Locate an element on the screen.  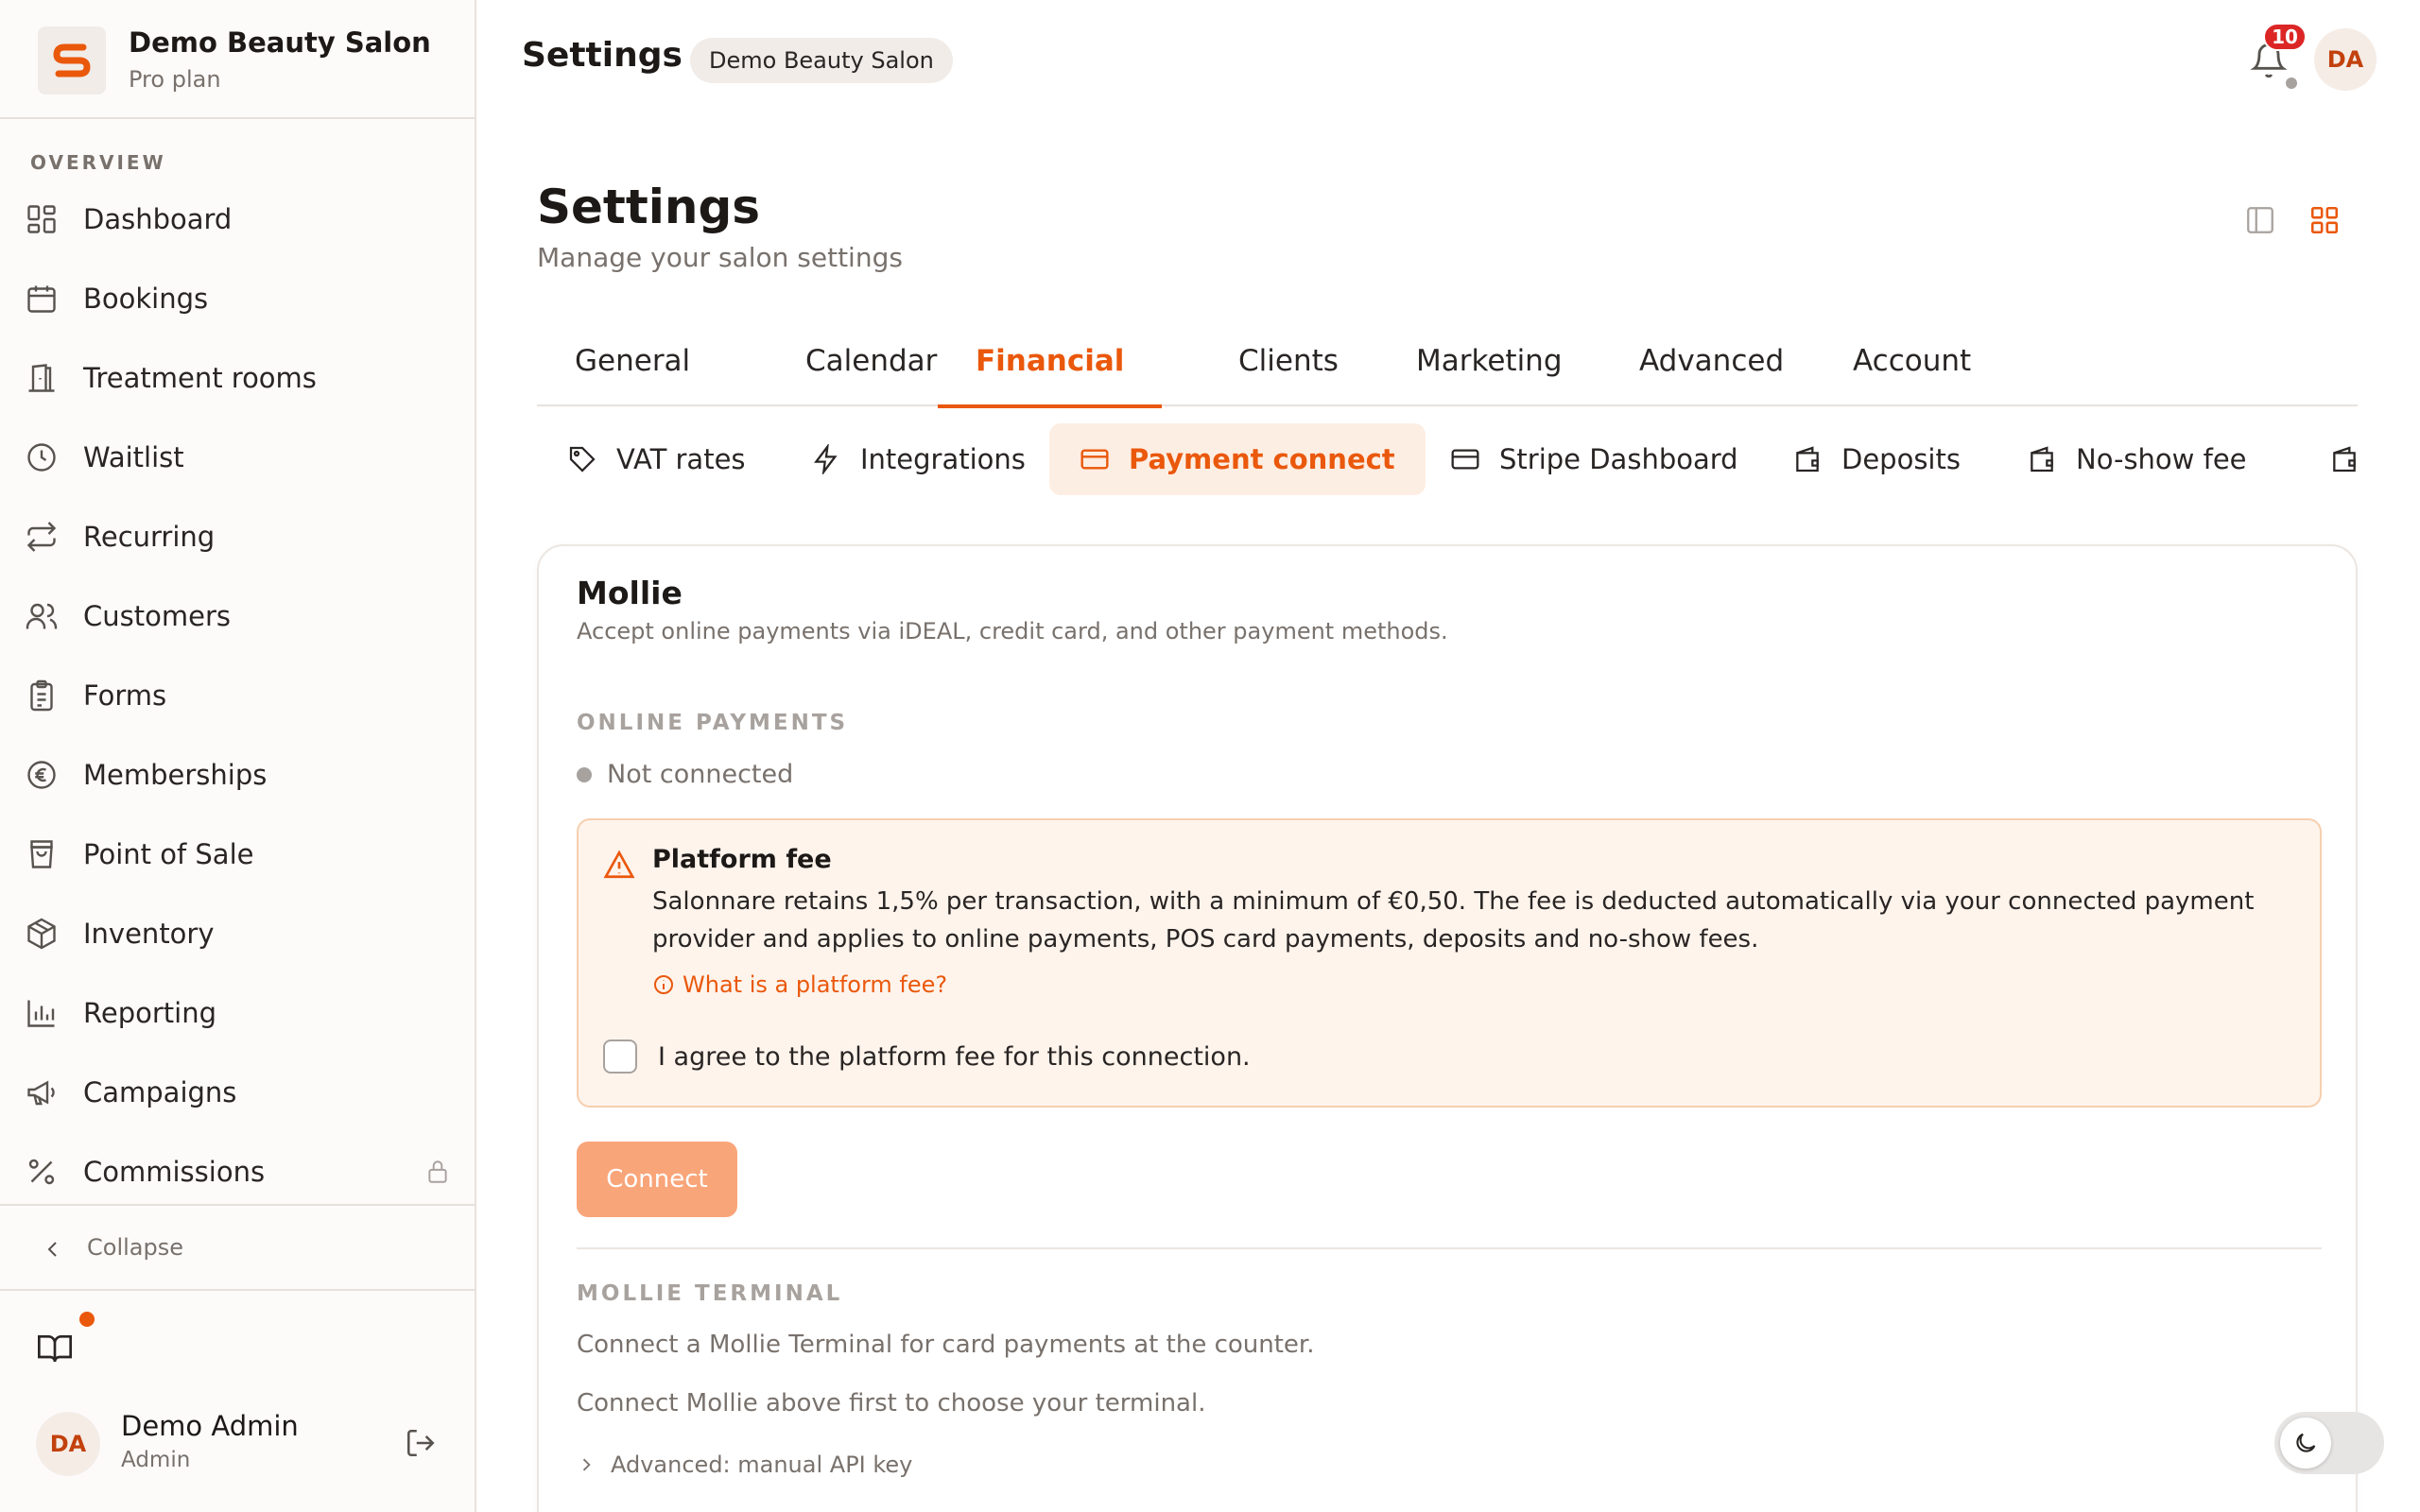
theme-toggle is located at coordinates (2329, 1443).